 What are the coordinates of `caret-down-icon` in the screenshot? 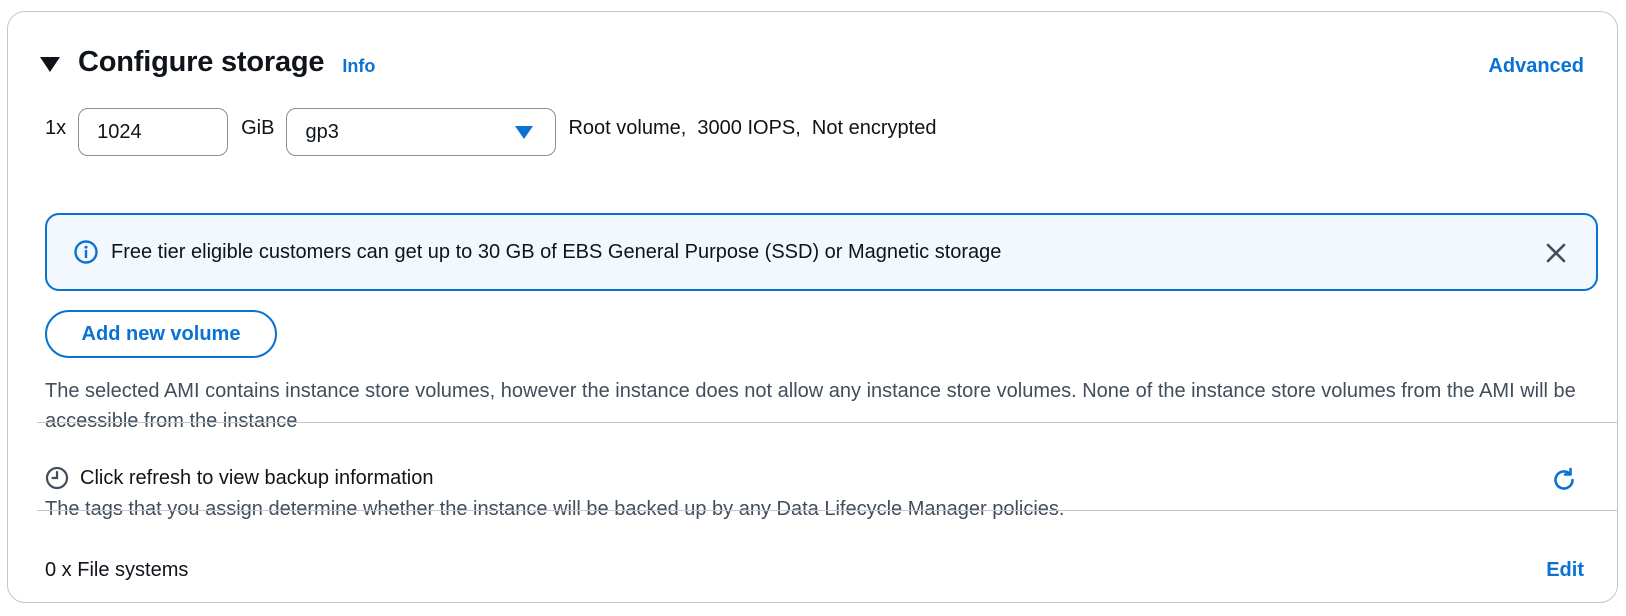 It's located at (50, 64).